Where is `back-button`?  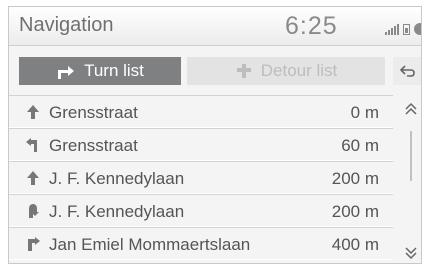 back-button is located at coordinates (407, 71).